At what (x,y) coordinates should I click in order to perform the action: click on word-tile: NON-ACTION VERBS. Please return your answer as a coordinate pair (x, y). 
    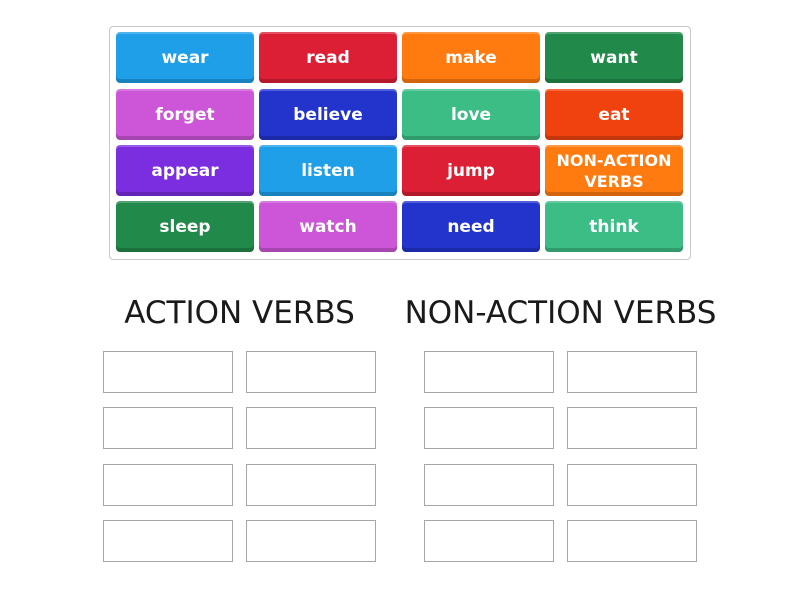
    Looking at the image, I should click on (614, 170).